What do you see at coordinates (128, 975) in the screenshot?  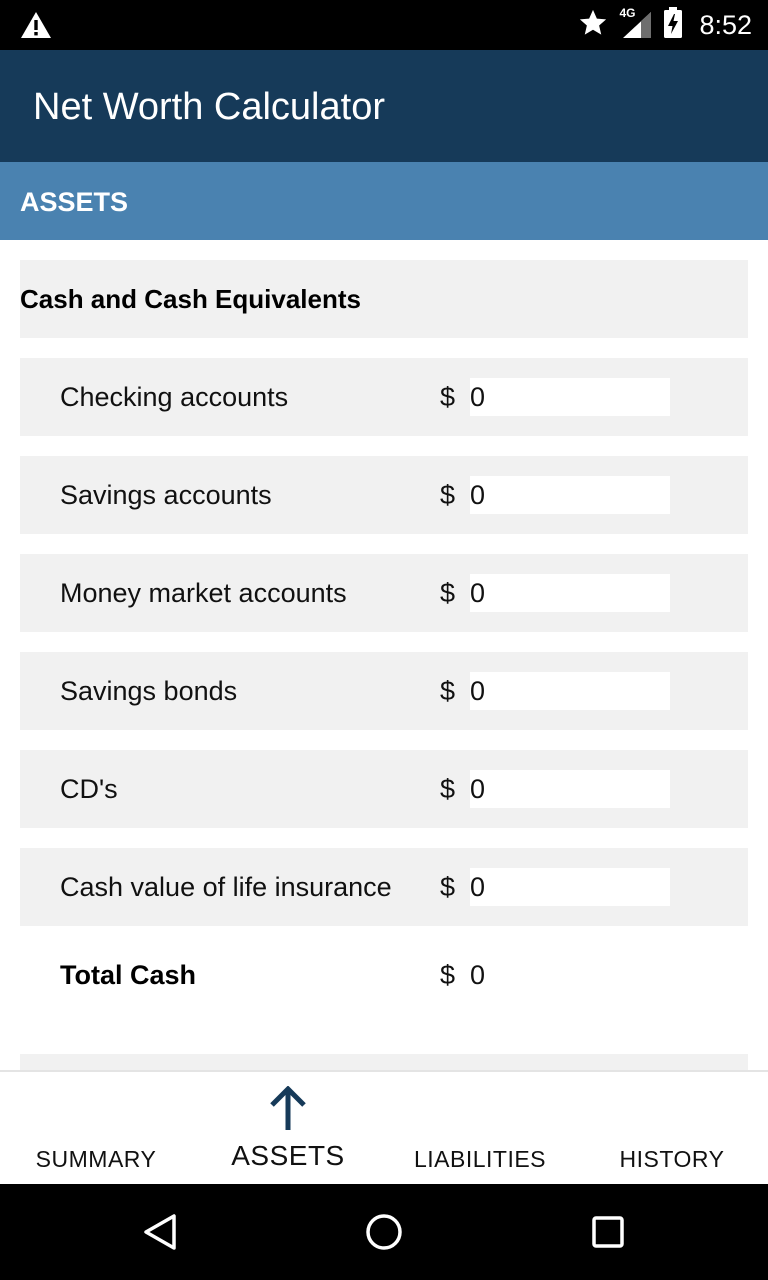 I see `total-label: Total Cash` at bounding box center [128, 975].